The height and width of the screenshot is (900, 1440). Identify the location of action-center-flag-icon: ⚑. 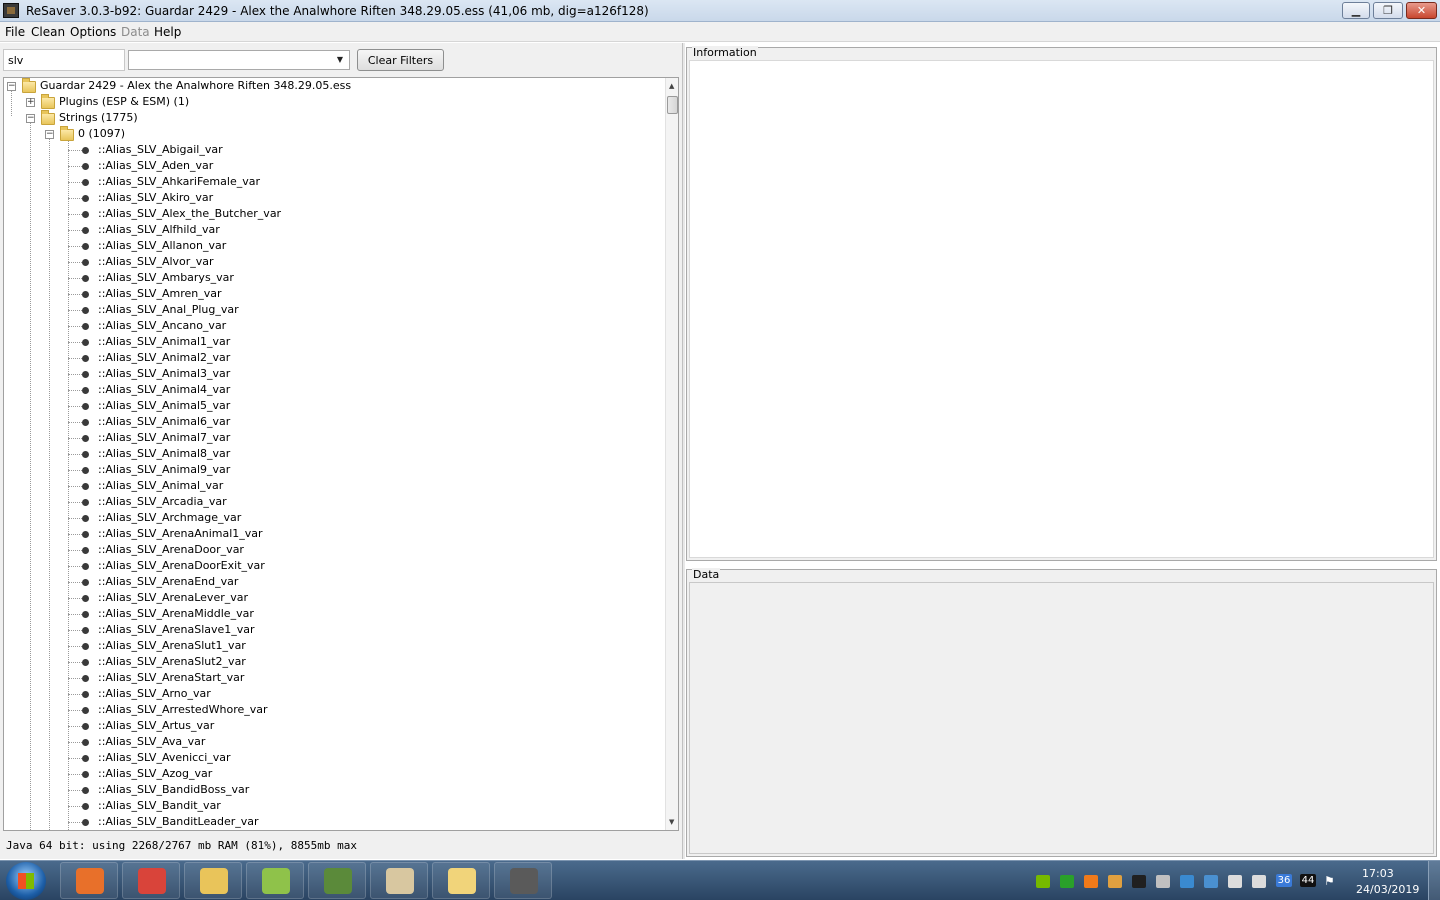
(1331, 881).